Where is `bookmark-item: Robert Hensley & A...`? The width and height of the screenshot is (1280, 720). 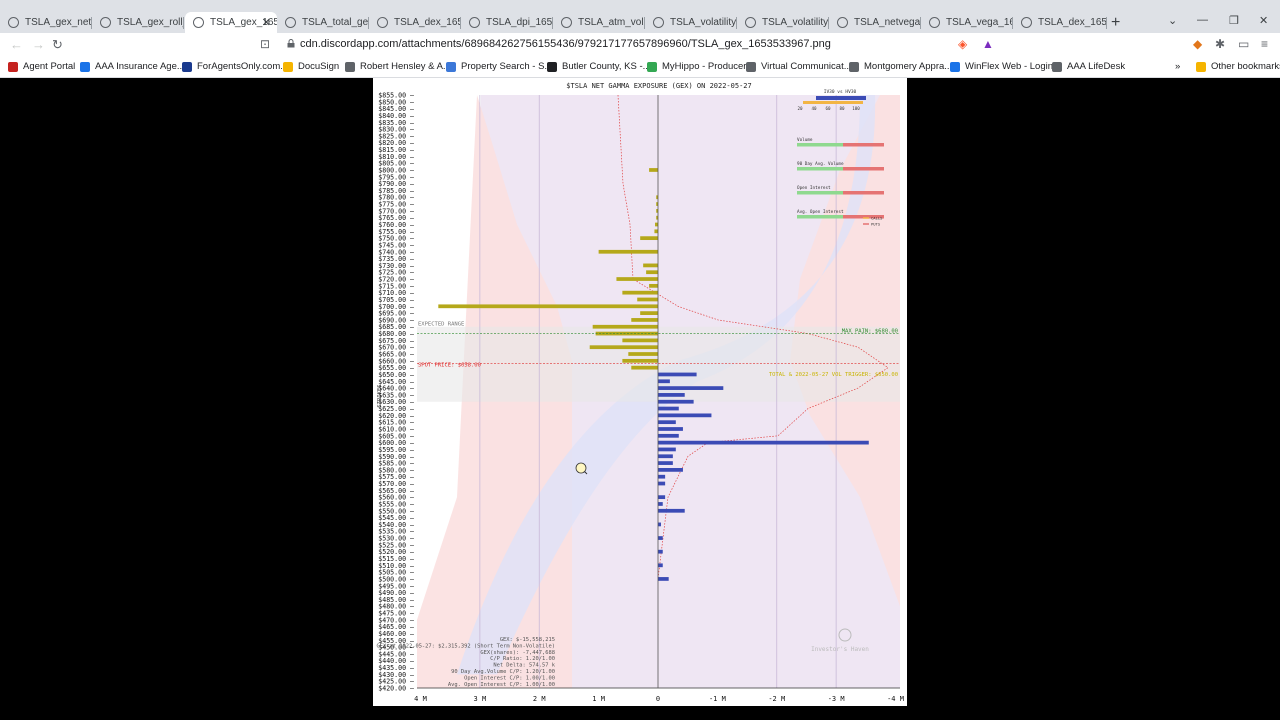
bookmark-item: Robert Hensley & A... is located at coordinates (398, 66).